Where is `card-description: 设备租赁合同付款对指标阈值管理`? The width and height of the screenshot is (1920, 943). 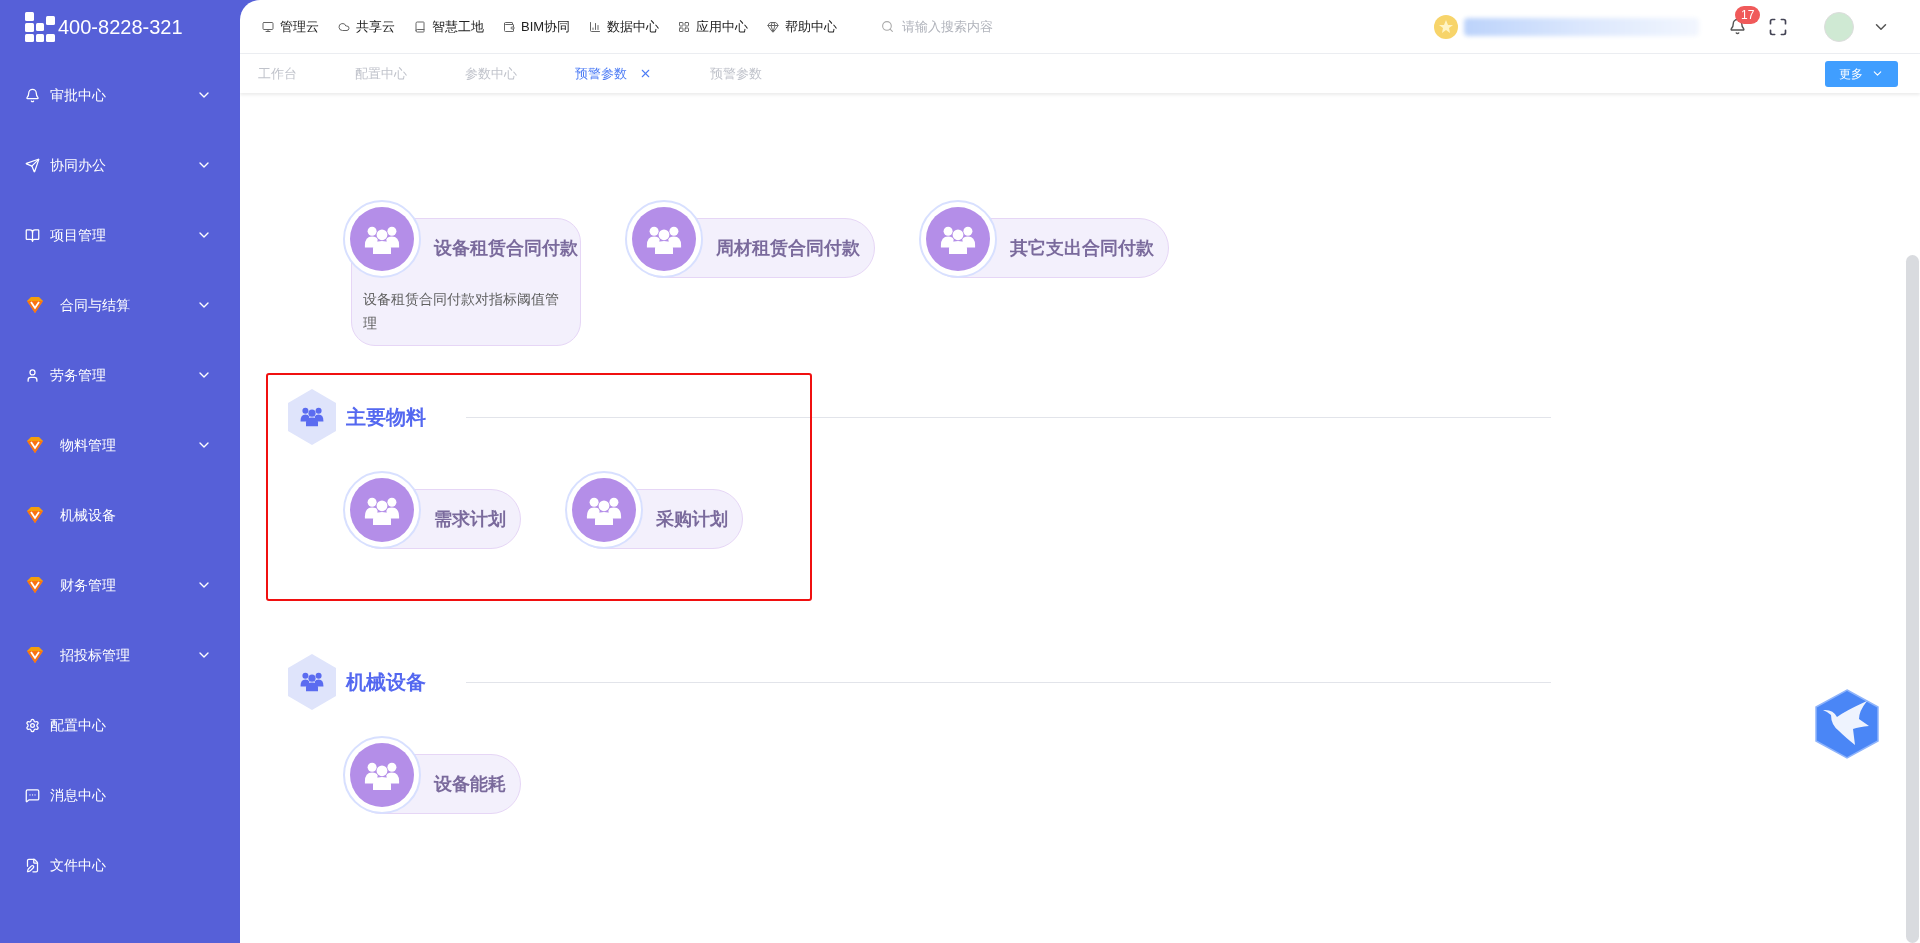 card-description: 设备租赁合同付款对指标阈值管理 is located at coordinates (461, 311).